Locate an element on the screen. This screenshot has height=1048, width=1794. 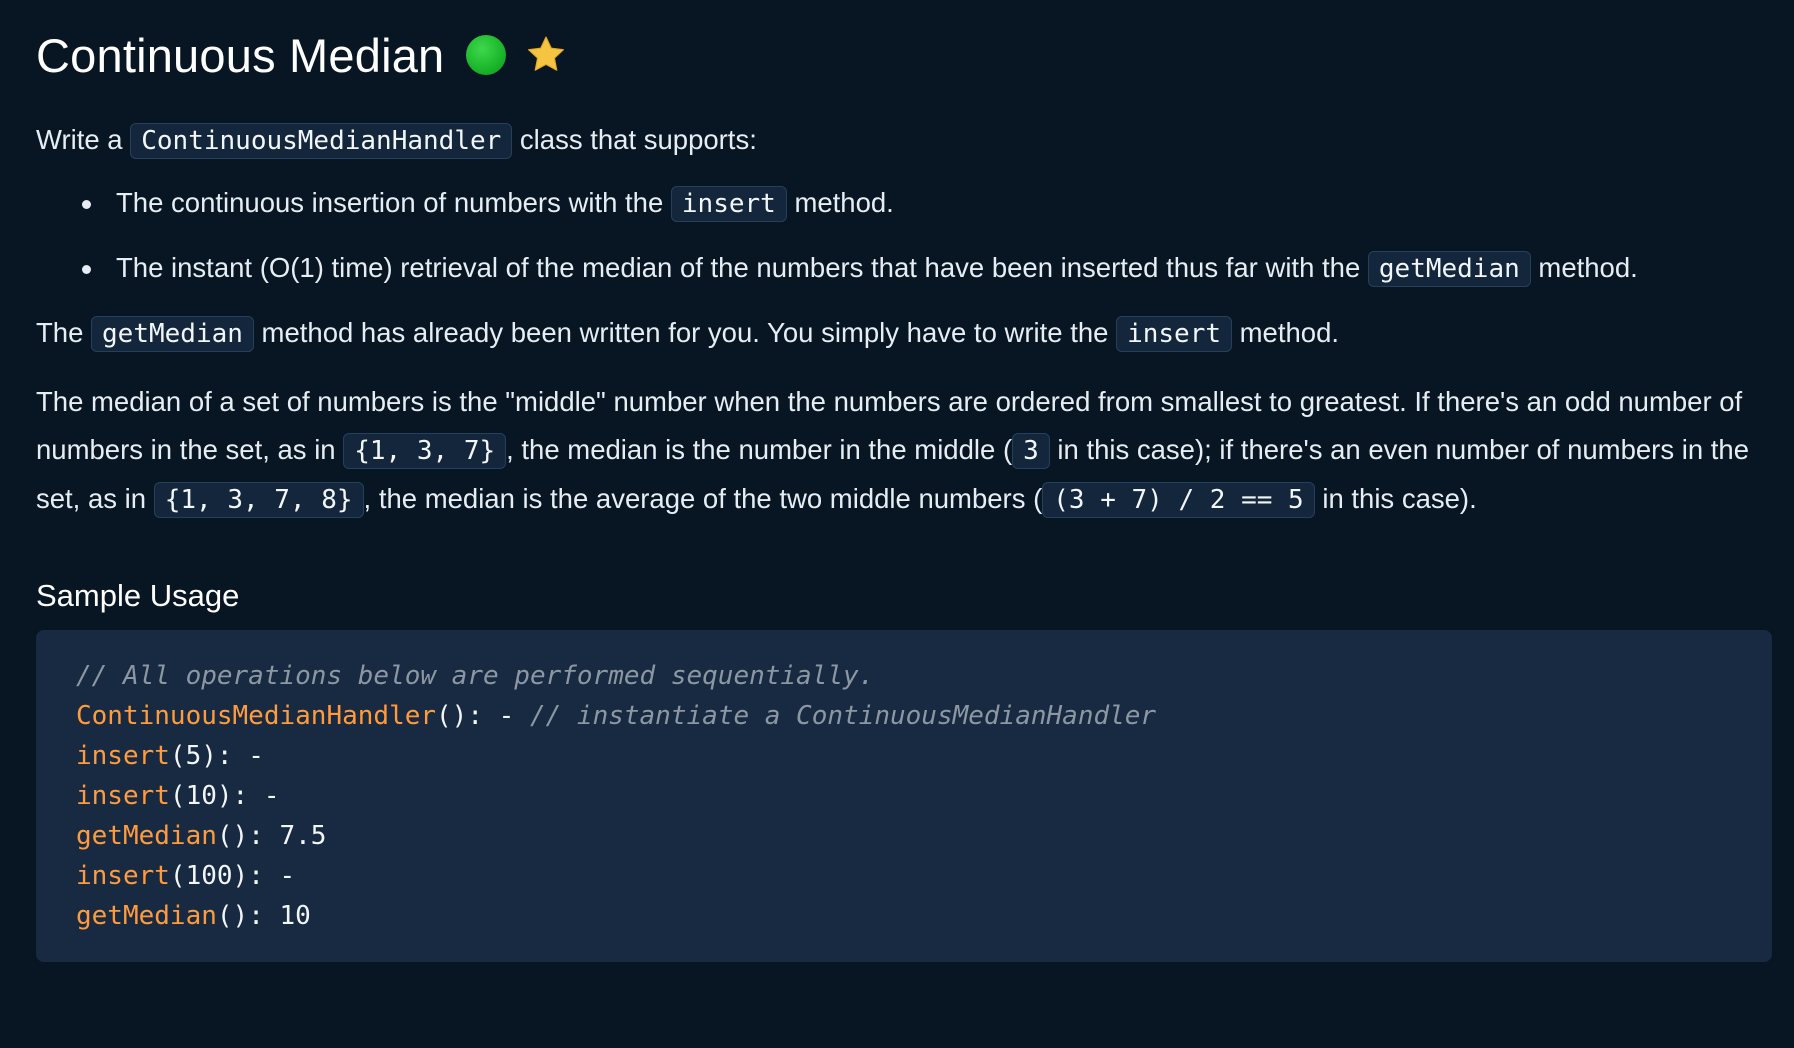
inline-code-class-name: ContinuousMedianHandler is located at coordinates (321, 141).